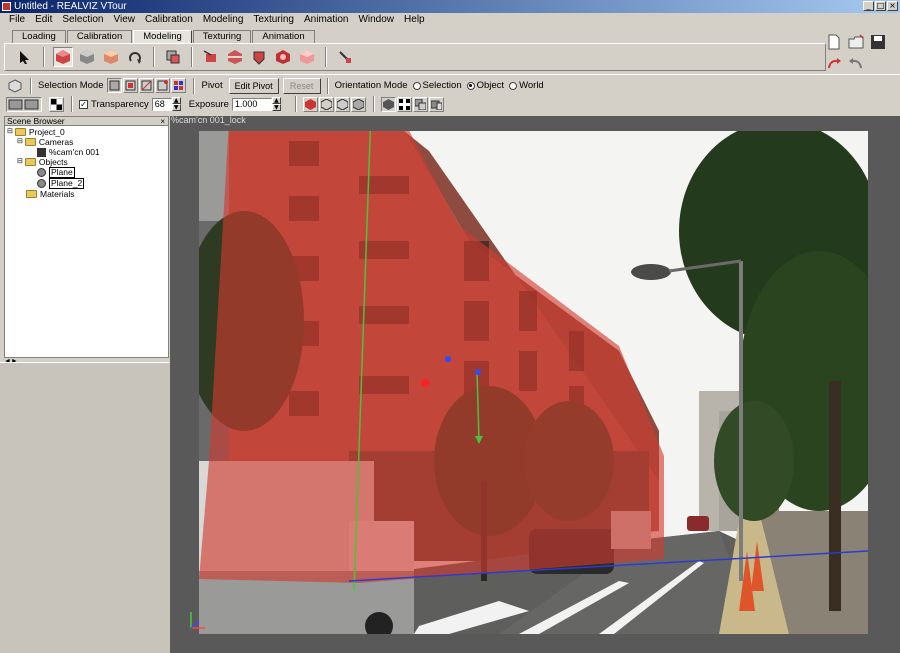  I want to click on file-tools, so click(855, 53).